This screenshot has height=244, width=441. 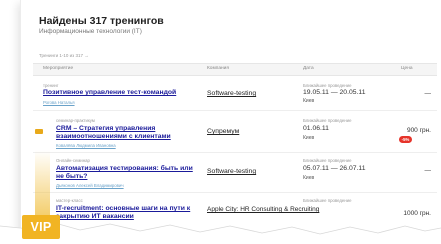 I want to click on trainer-link: Рогова Наталья, so click(x=59, y=102).